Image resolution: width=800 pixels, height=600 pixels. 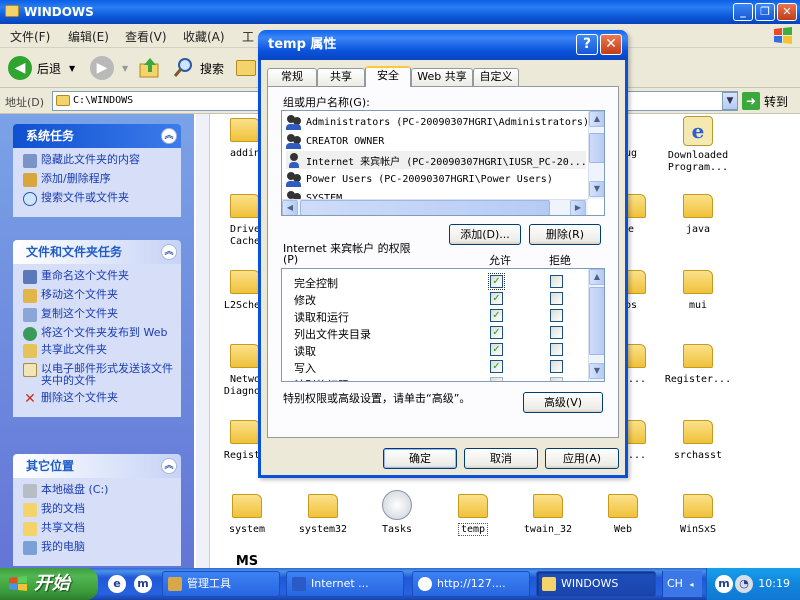 I want to click on menu-favorites: 收藏(A), so click(x=204, y=36).